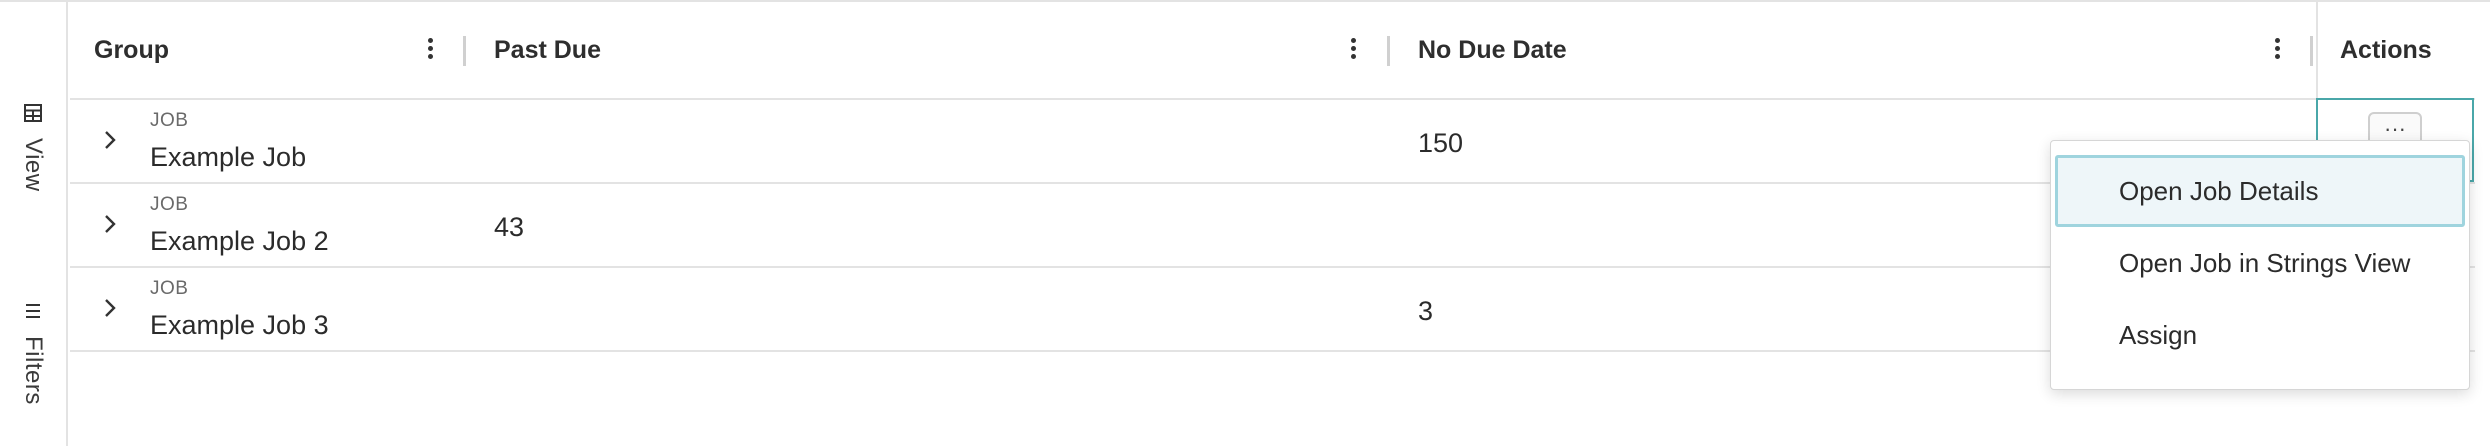 The image size is (2490, 446). I want to click on group-column-menu-icon, so click(430, 49).